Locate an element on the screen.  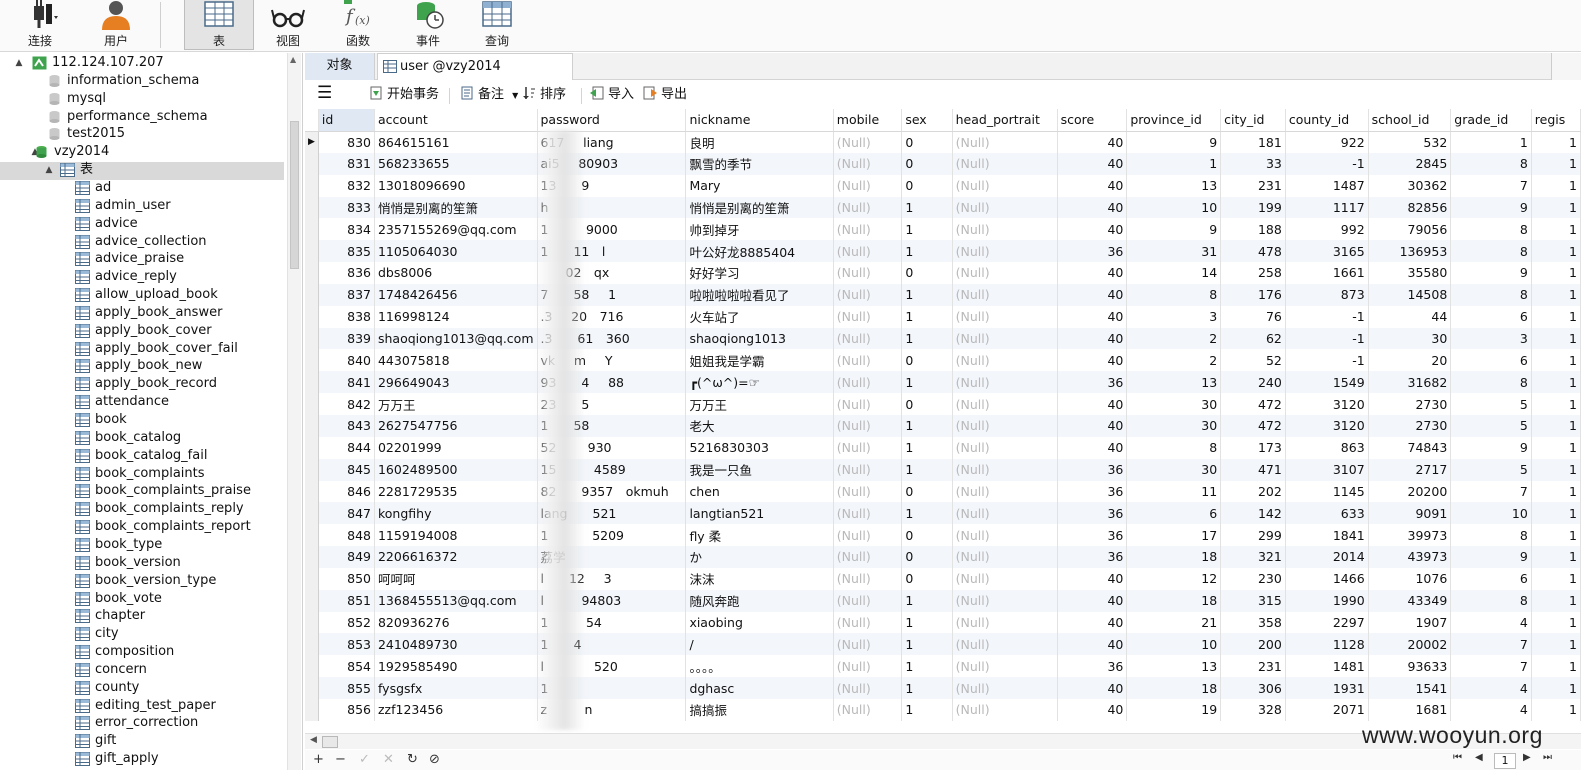
cell-score: 36 is located at coordinates (1092, 382).